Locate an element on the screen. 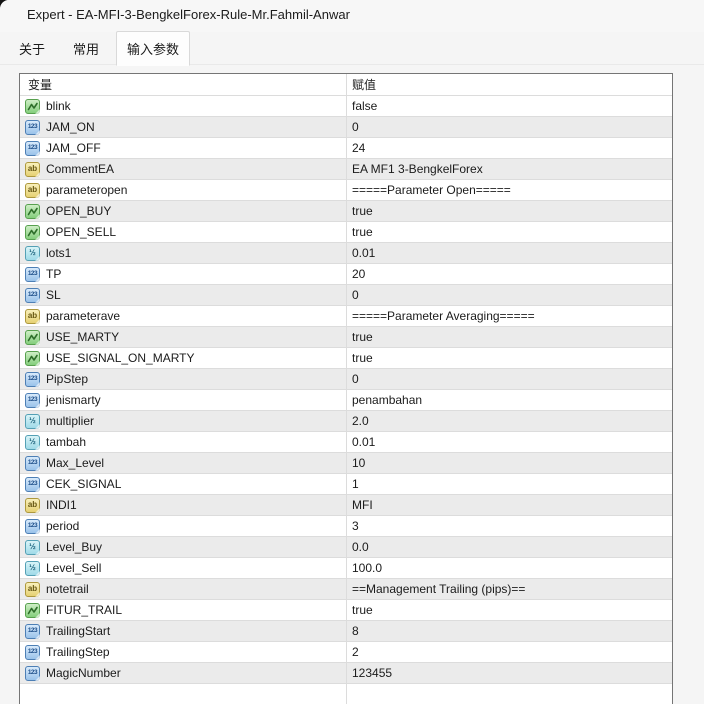  parameter-name: TP is located at coordinates (54, 274).